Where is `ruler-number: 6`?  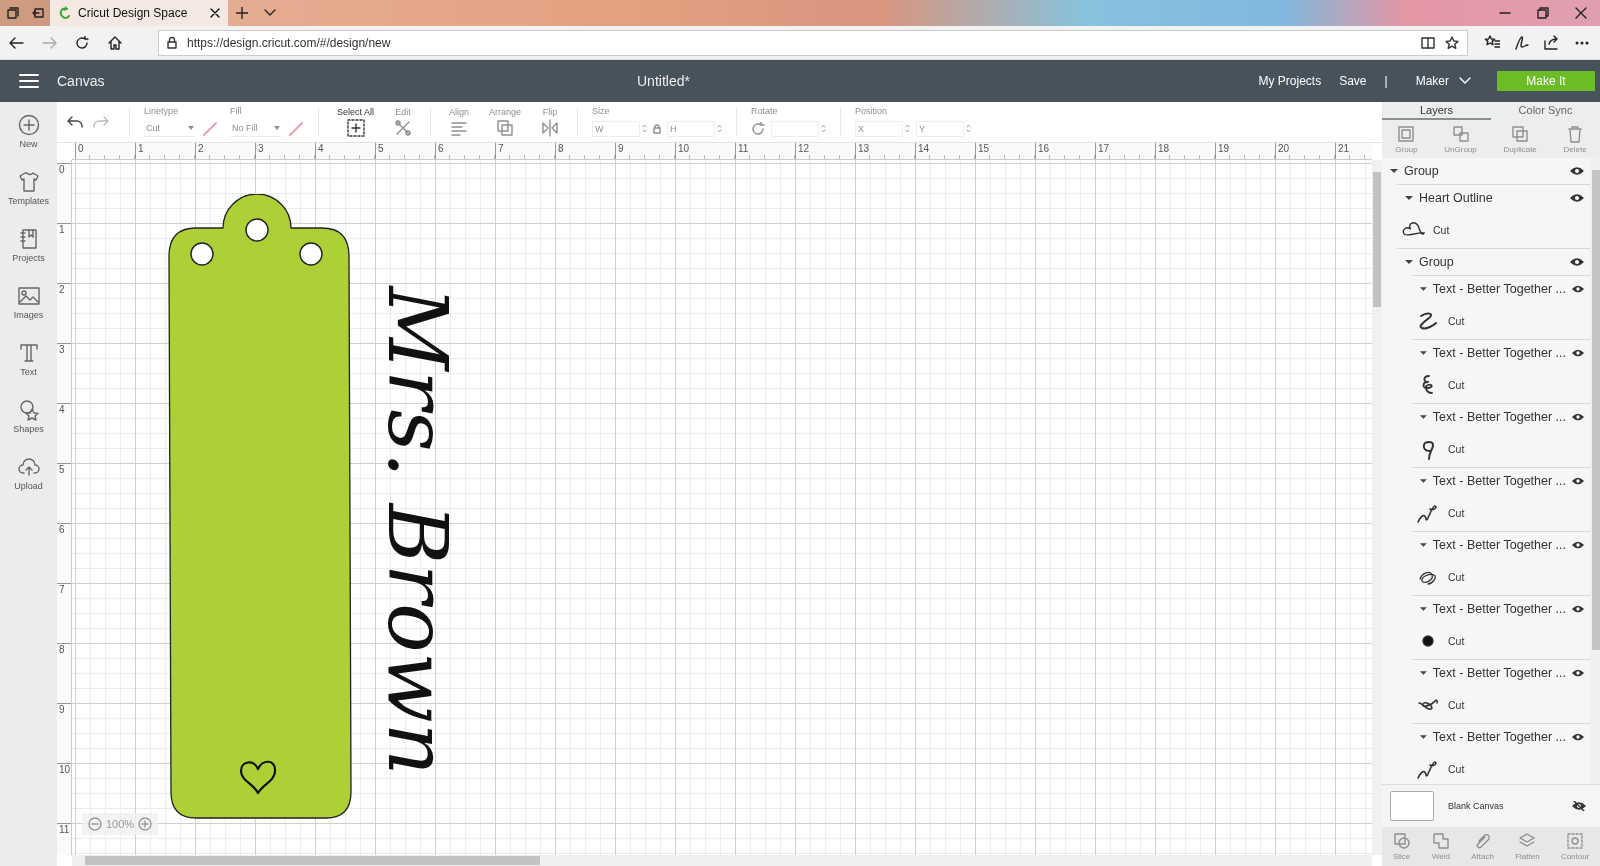
ruler-number: 6 is located at coordinates (465, 151).